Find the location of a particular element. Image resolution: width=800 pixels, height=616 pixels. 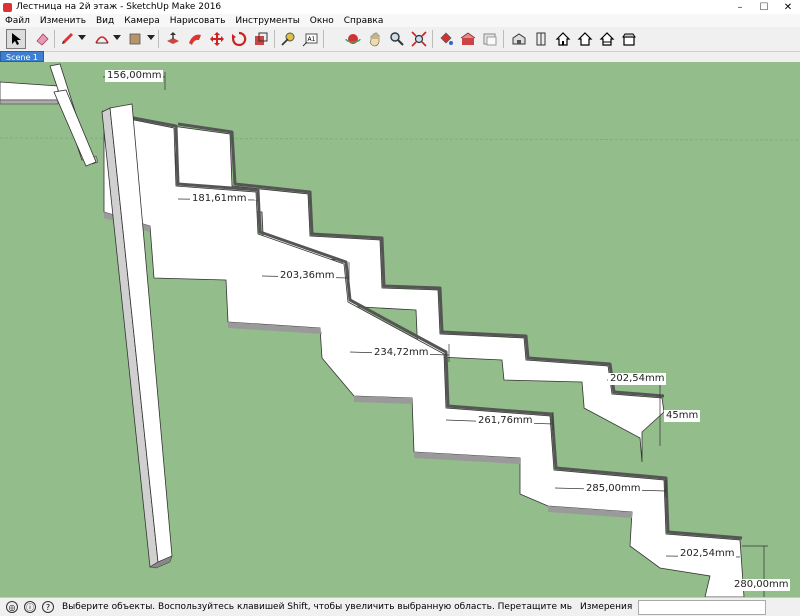

tape-measure-icon is located at coordinates (288, 39).